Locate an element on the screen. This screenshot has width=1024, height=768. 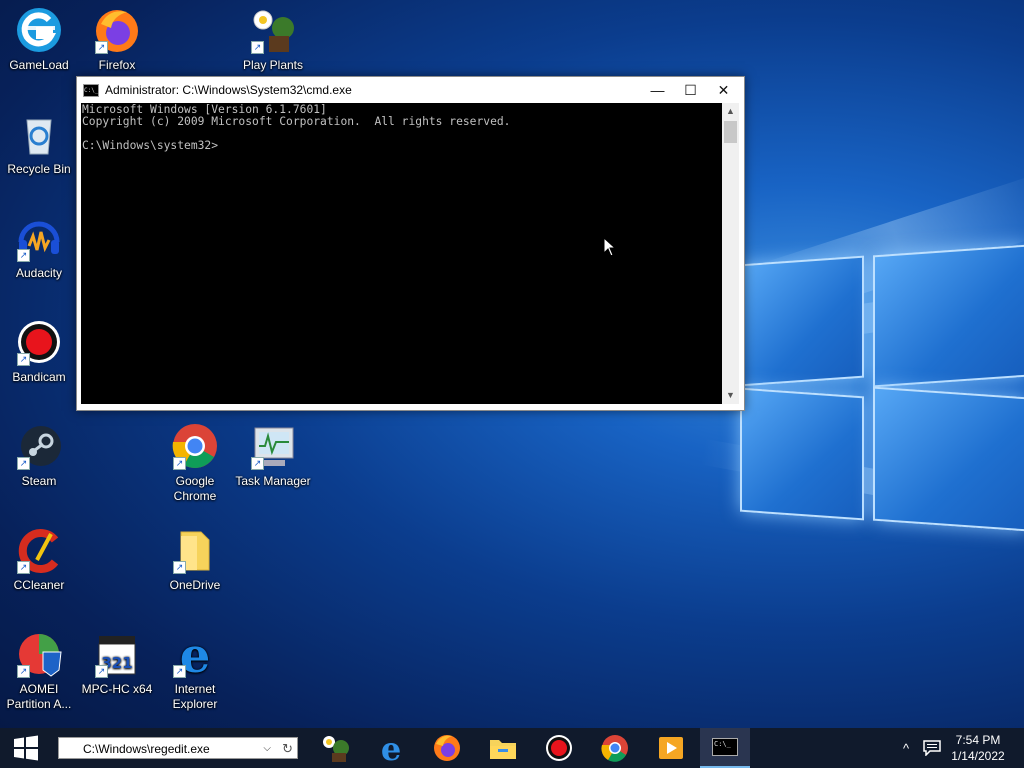
aomei-icon: ↗ is located at coordinates (39, 654).